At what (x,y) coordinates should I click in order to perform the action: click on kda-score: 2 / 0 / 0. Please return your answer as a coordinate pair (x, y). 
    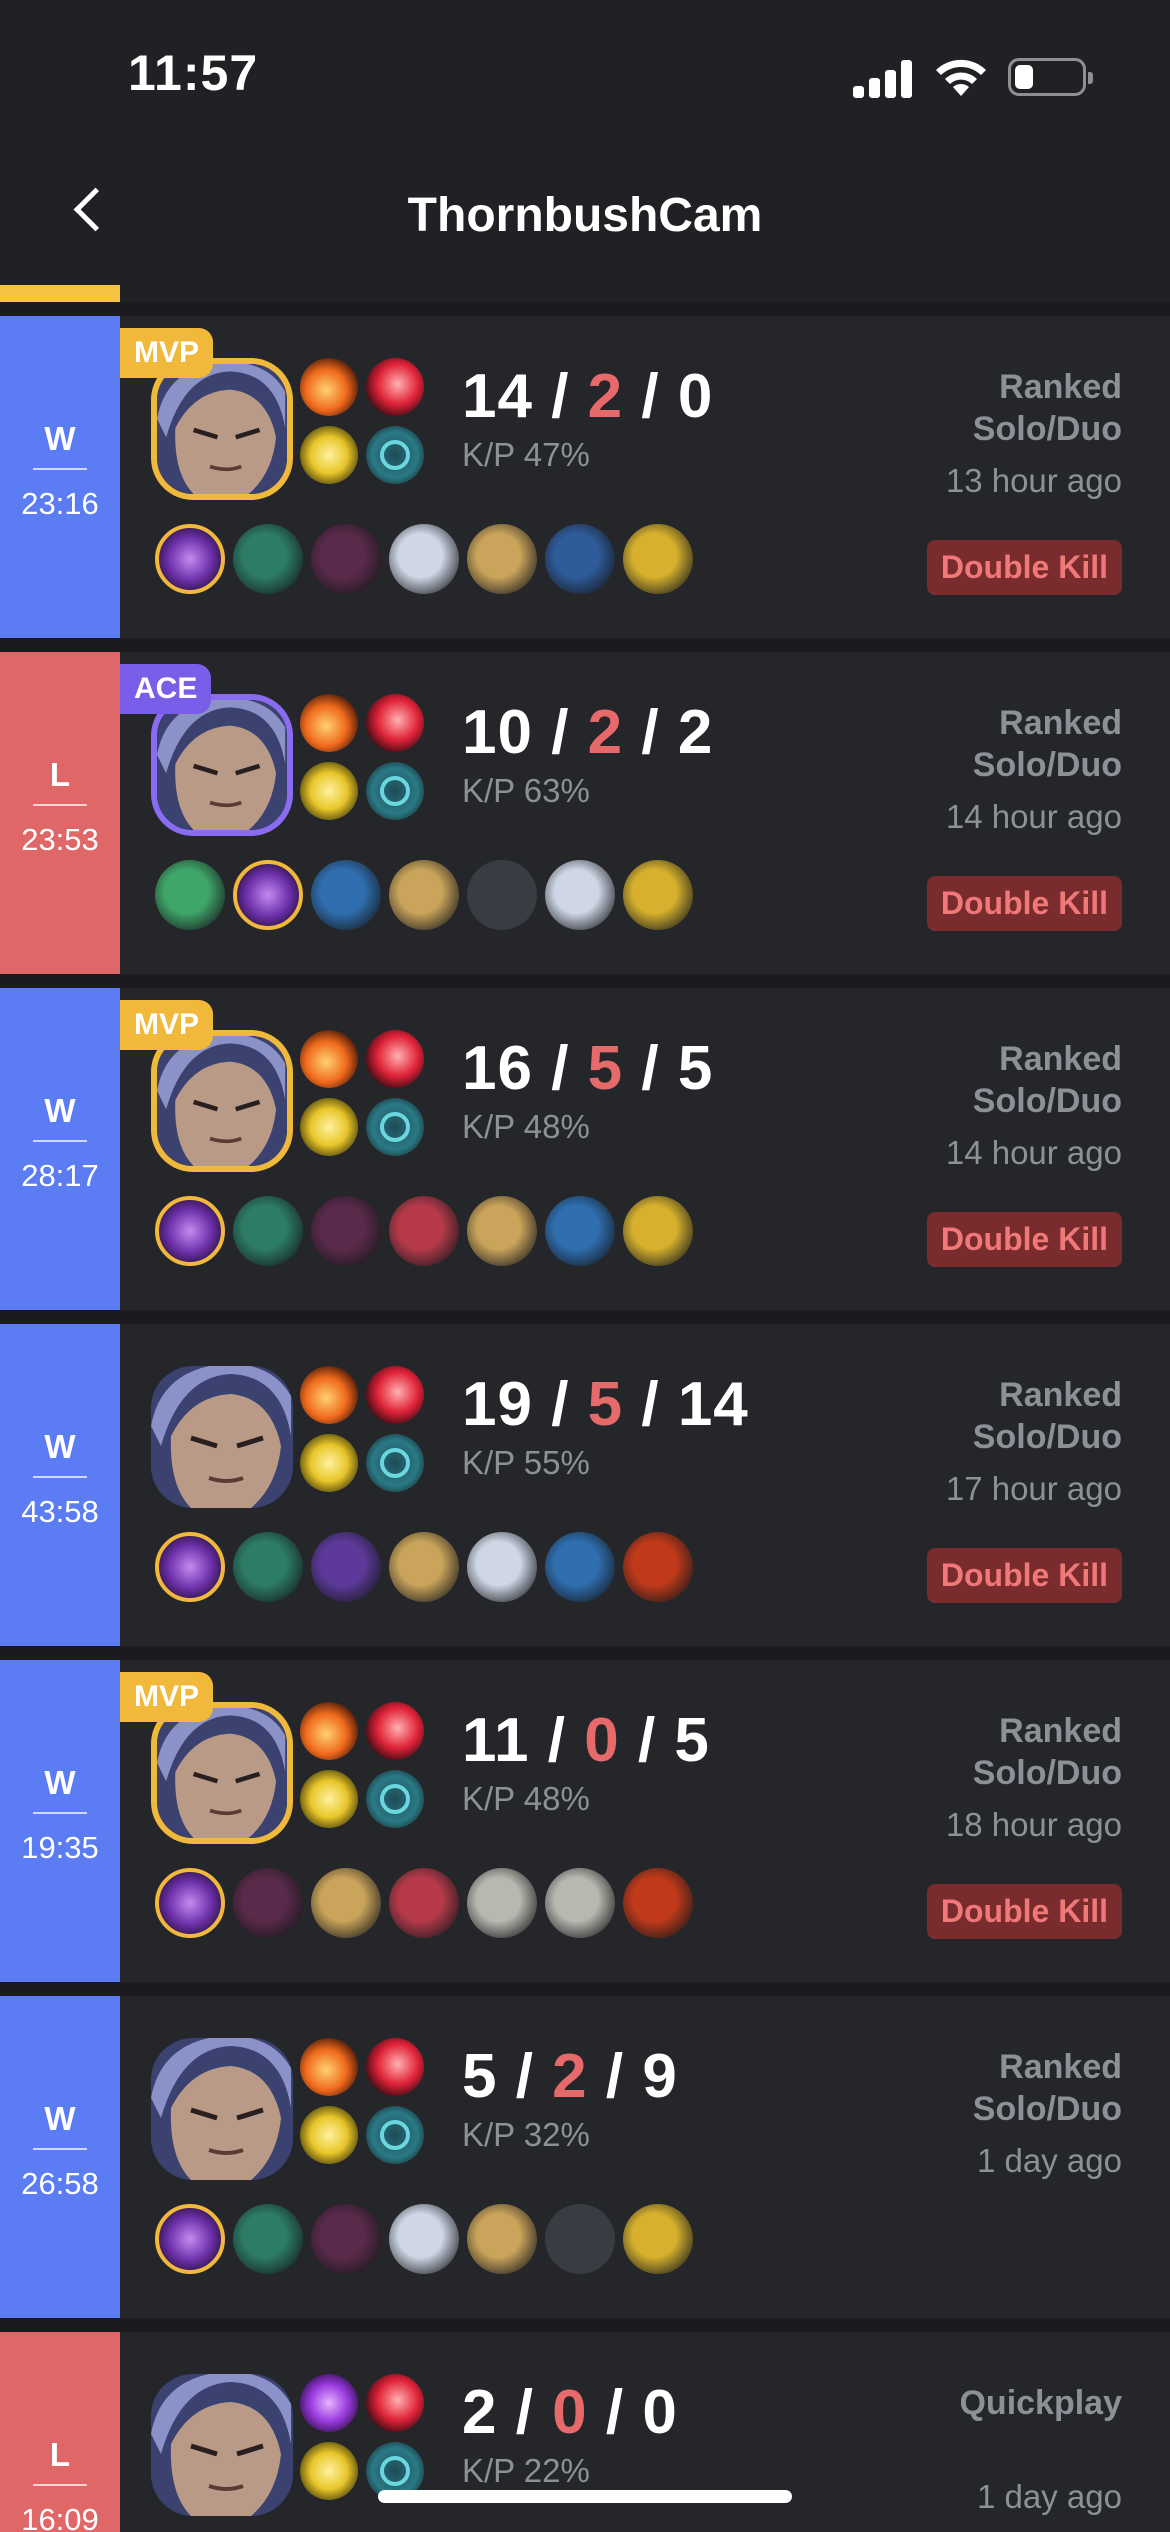
    Looking at the image, I should click on (570, 2412).